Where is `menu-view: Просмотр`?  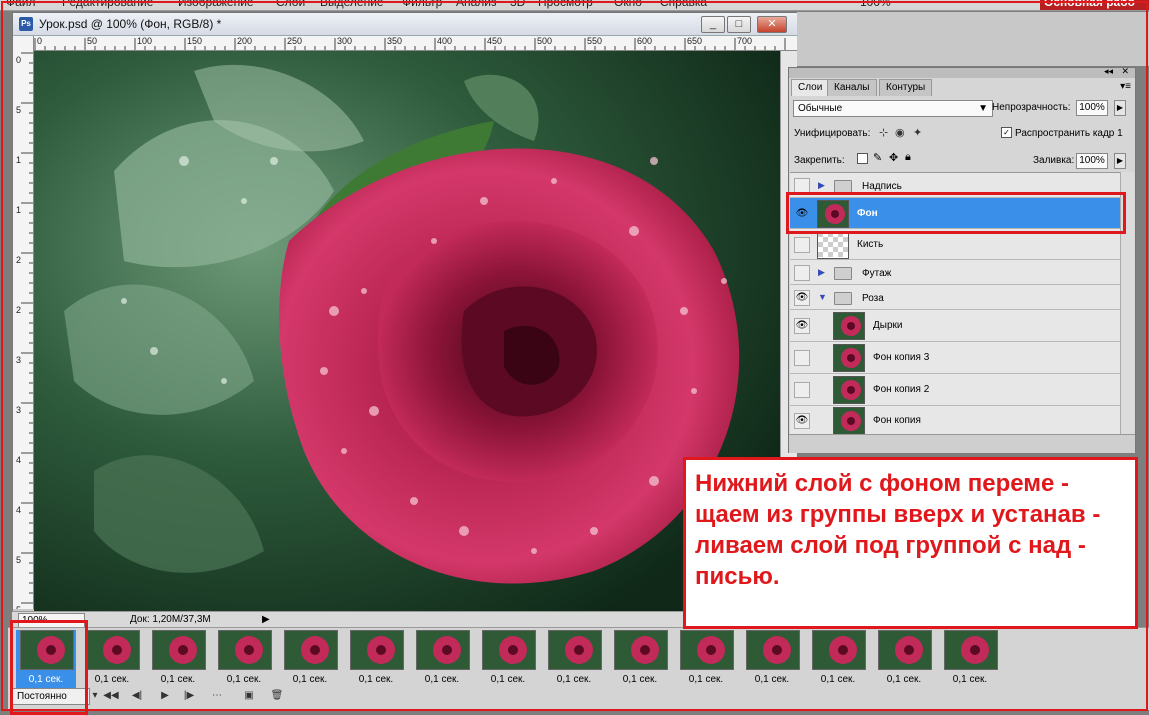
menu-view: Просмотр is located at coordinates (565, 4).